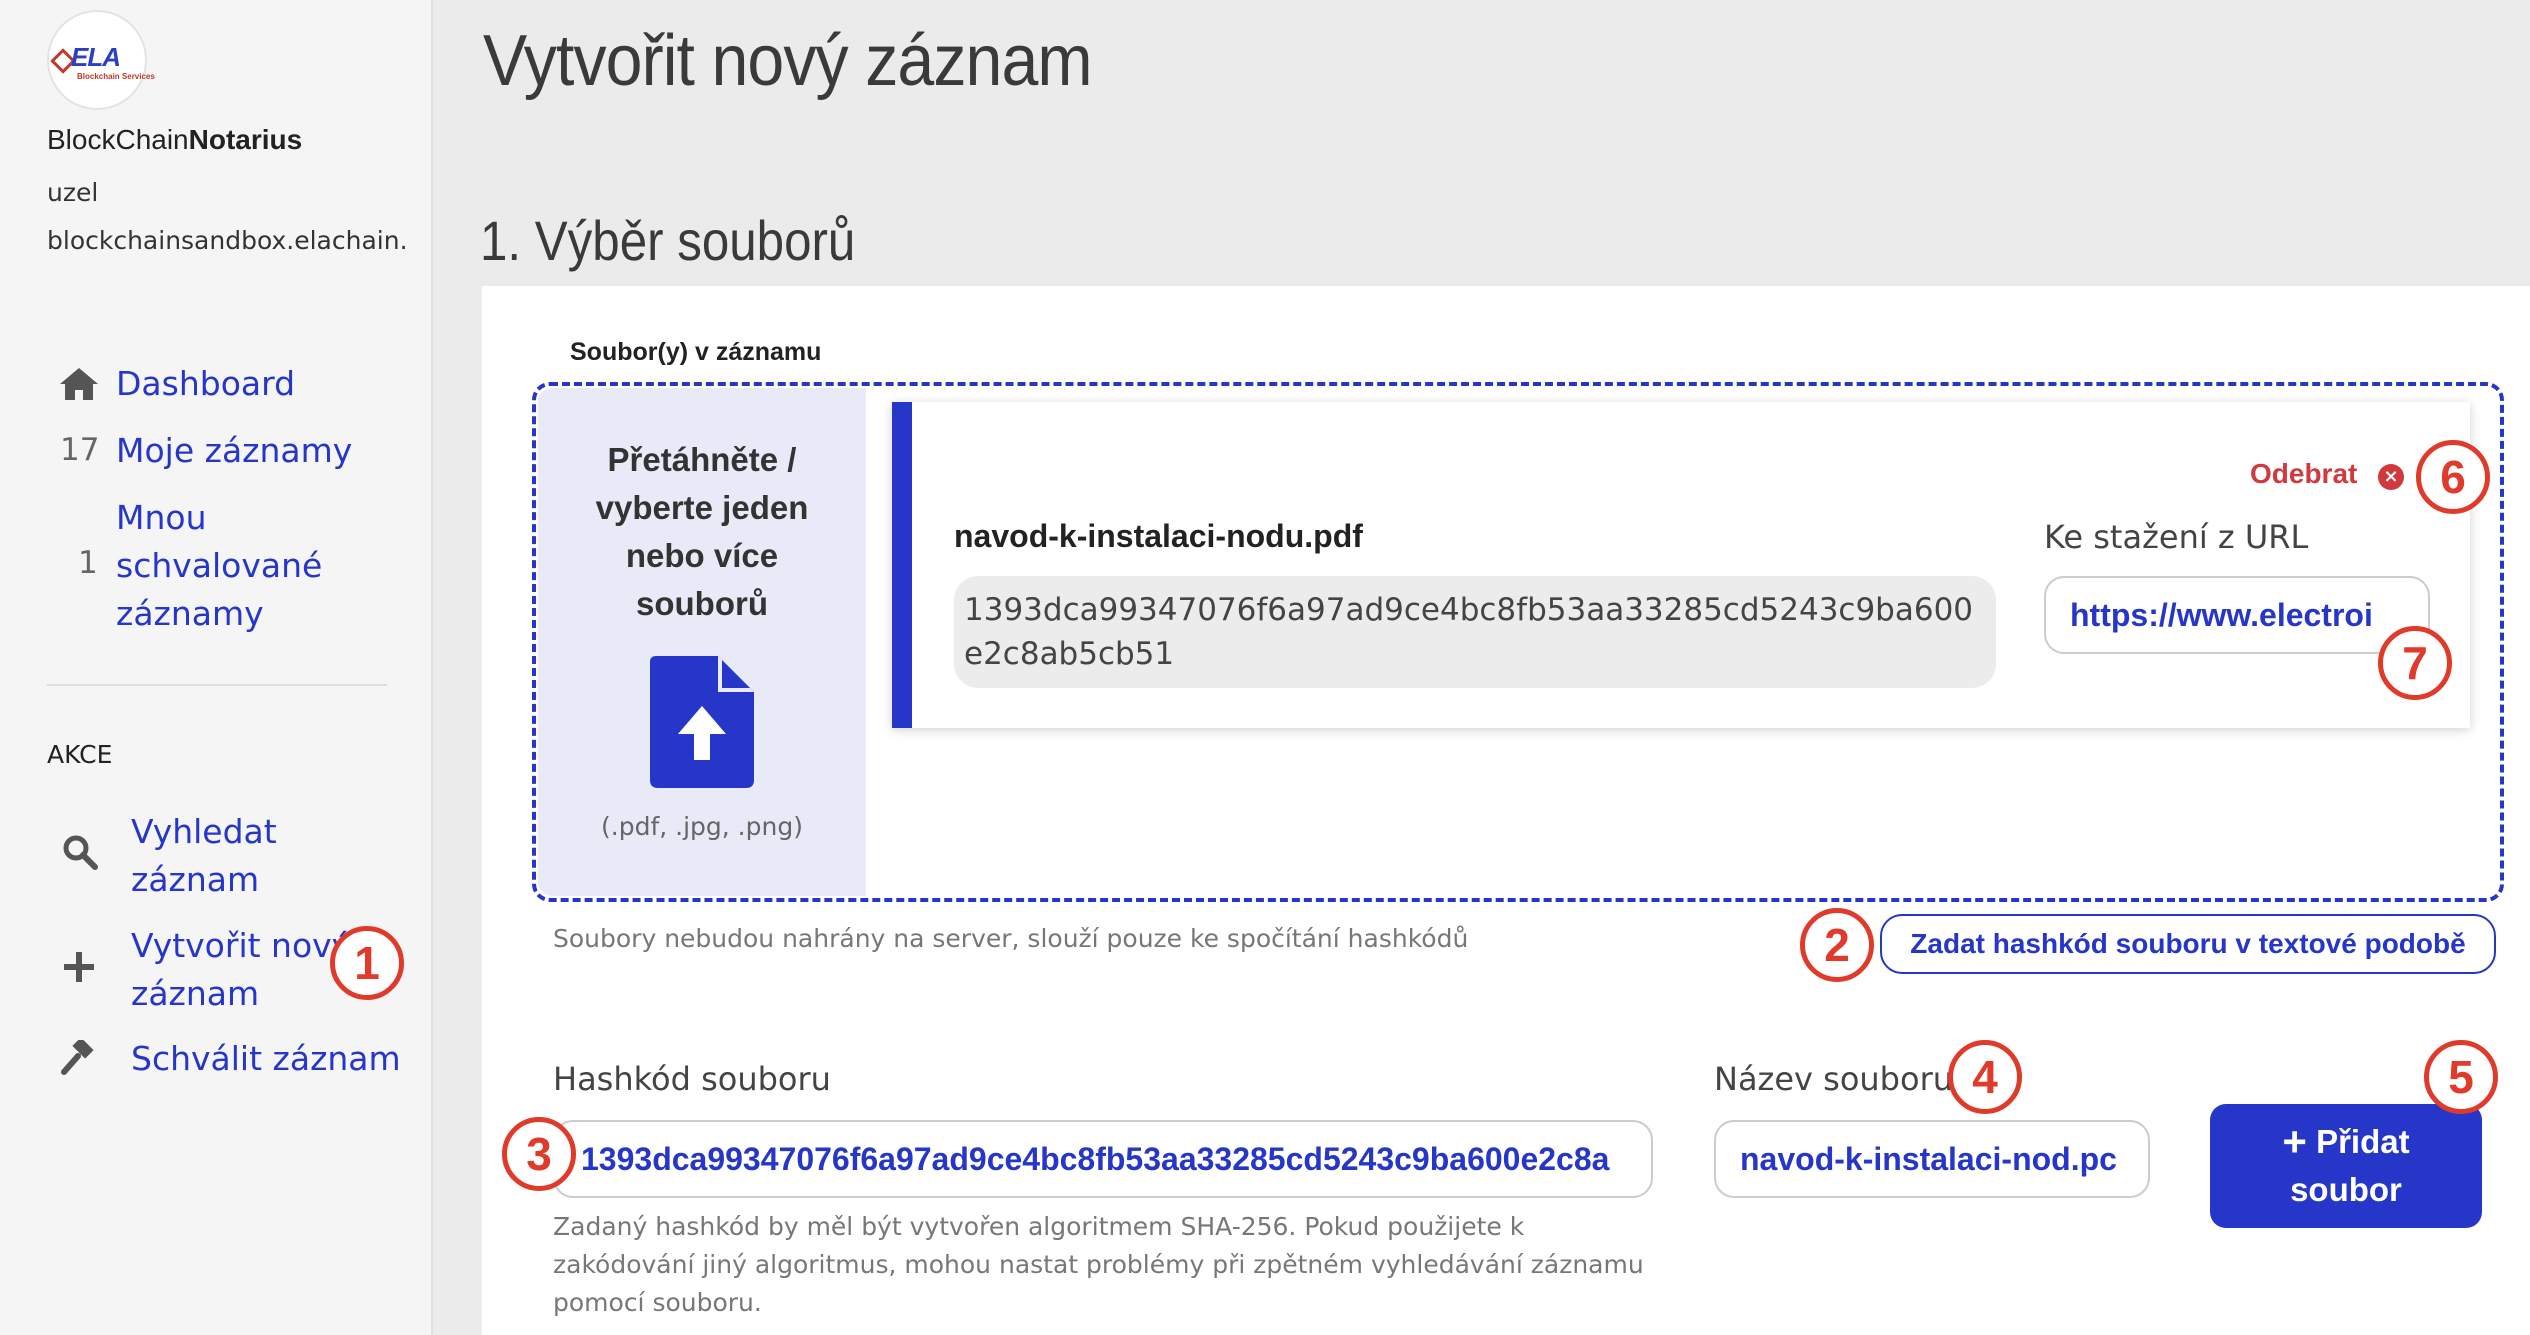 The image size is (2530, 1335). What do you see at coordinates (80, 1058) in the screenshot?
I see `gavel-icon` at bounding box center [80, 1058].